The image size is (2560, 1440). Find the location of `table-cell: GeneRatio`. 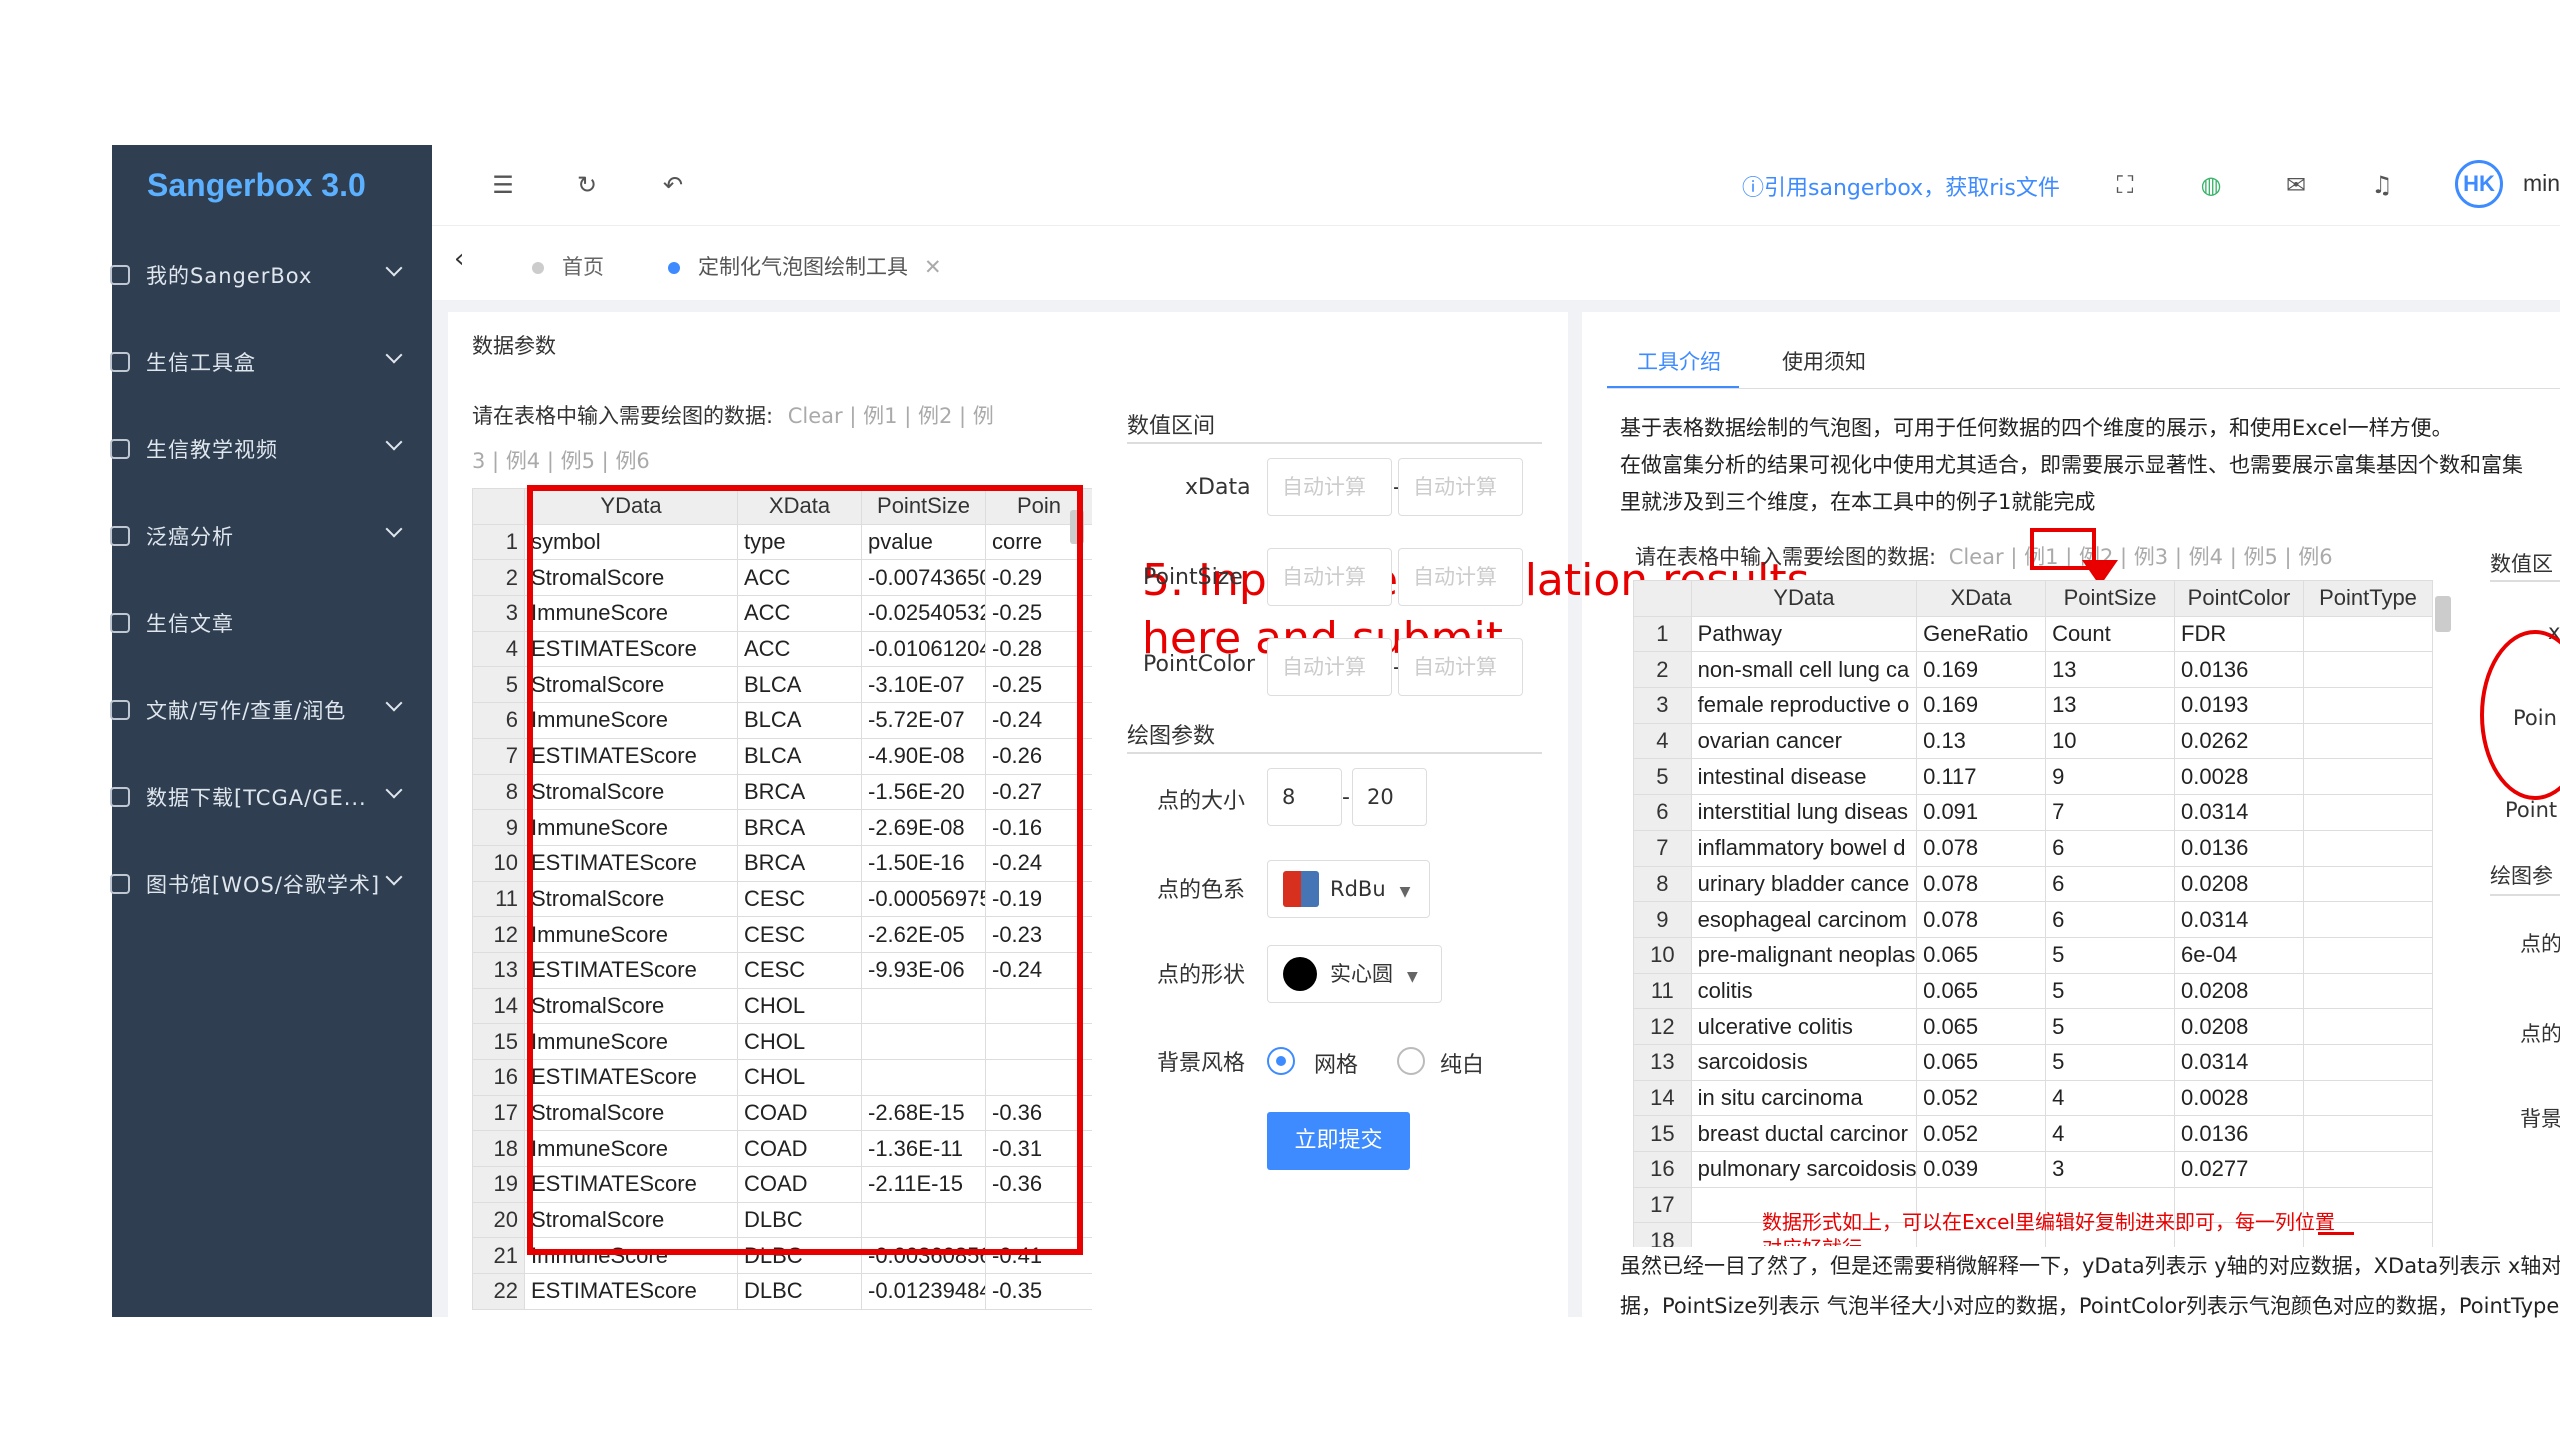

table-cell: GeneRatio is located at coordinates (1981, 634).